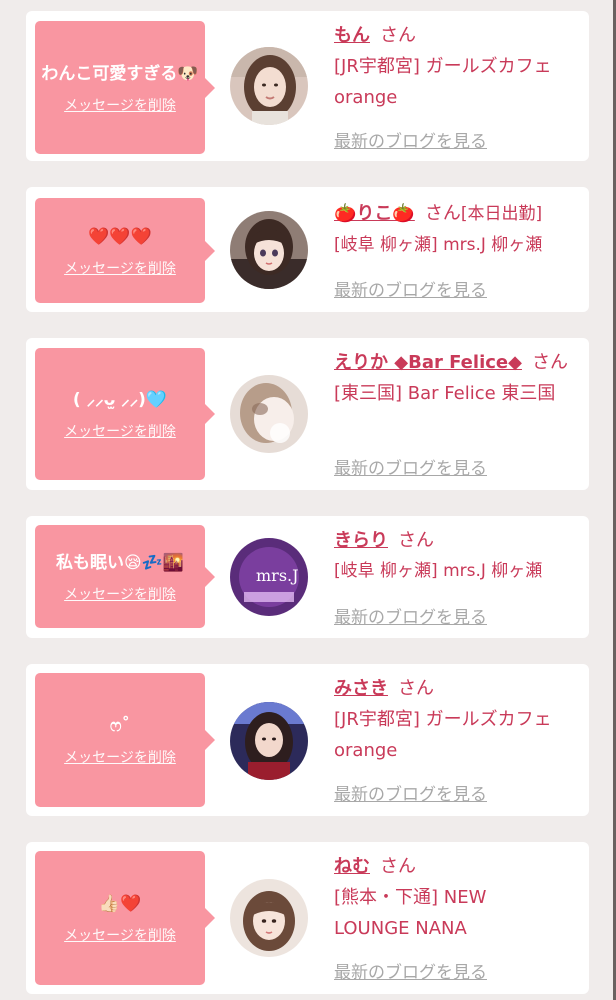 This screenshot has width=616, height=1000. Describe the element at coordinates (459, 35) in the screenshot. I see `cast-name-line: もん さん` at that location.